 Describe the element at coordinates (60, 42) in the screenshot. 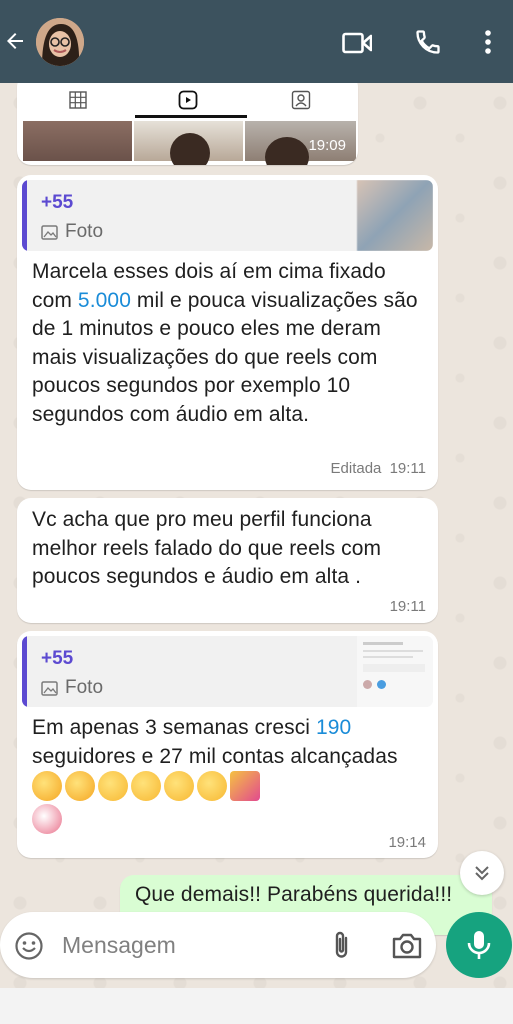

I see `contact-avatar` at that location.